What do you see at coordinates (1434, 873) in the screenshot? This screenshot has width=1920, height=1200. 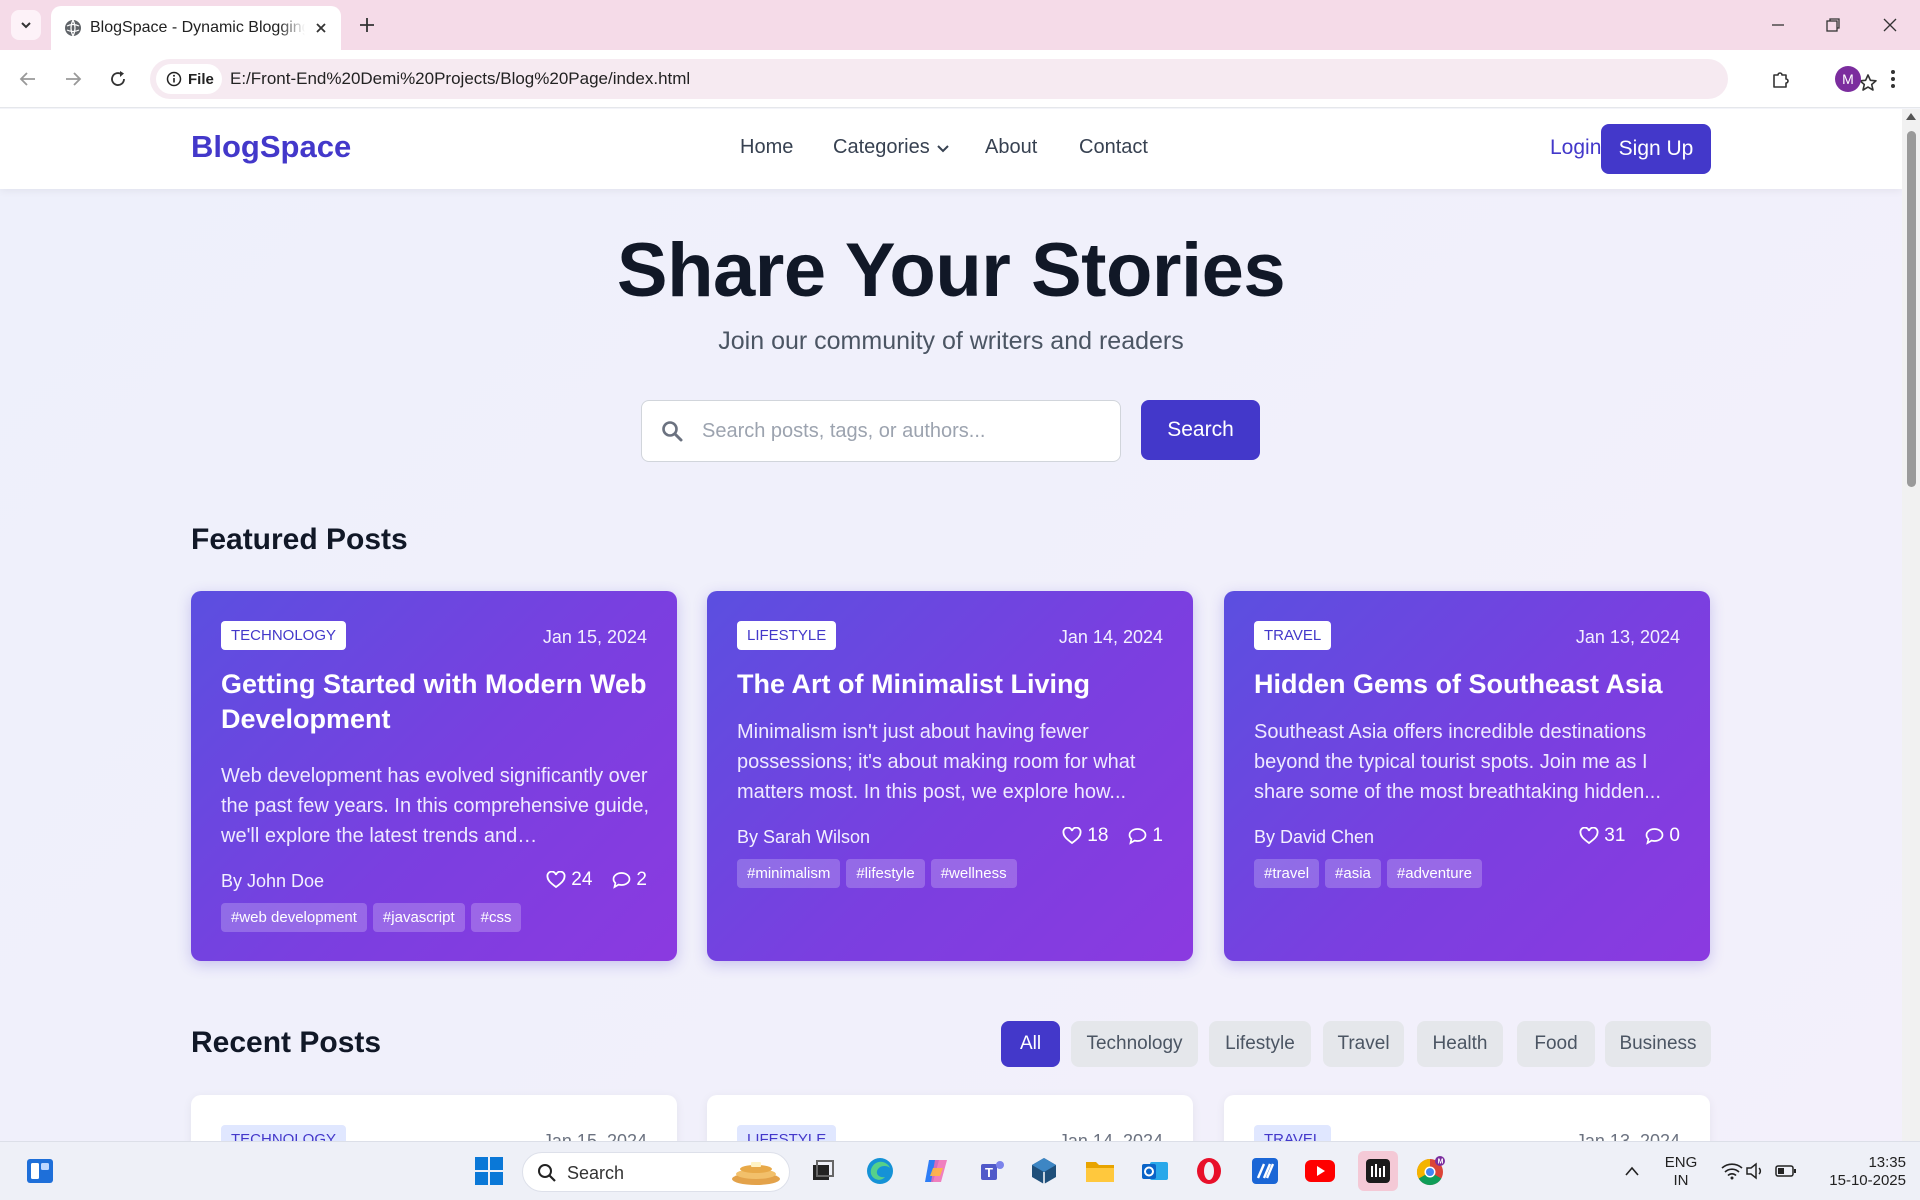 I see `tag-chip: #adventure` at bounding box center [1434, 873].